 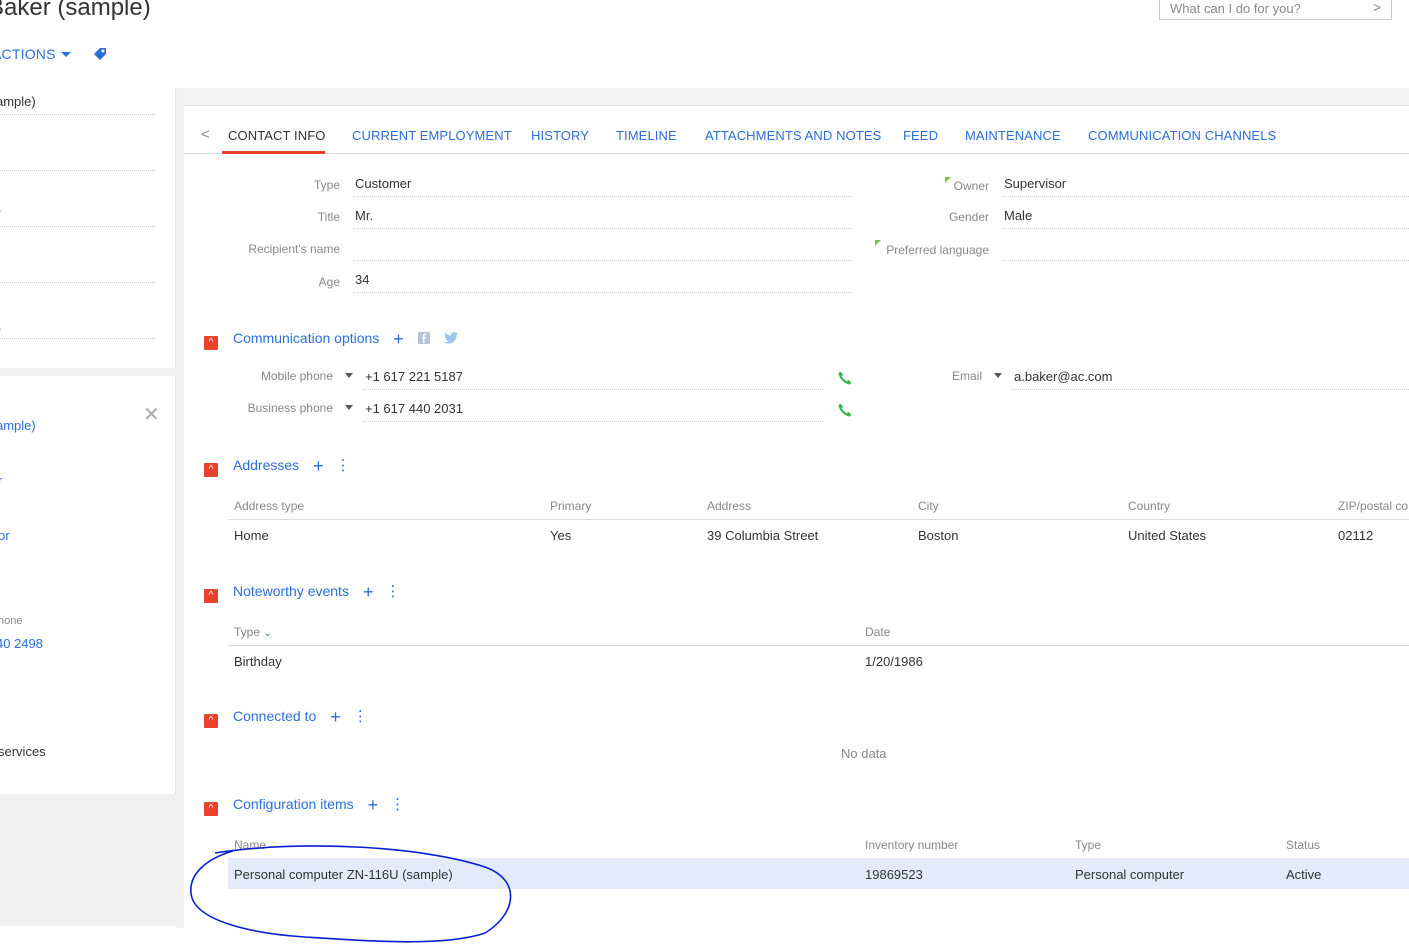 I want to click on config-section-header: ^ Configuration items + ⋮, so click(x=304, y=805).